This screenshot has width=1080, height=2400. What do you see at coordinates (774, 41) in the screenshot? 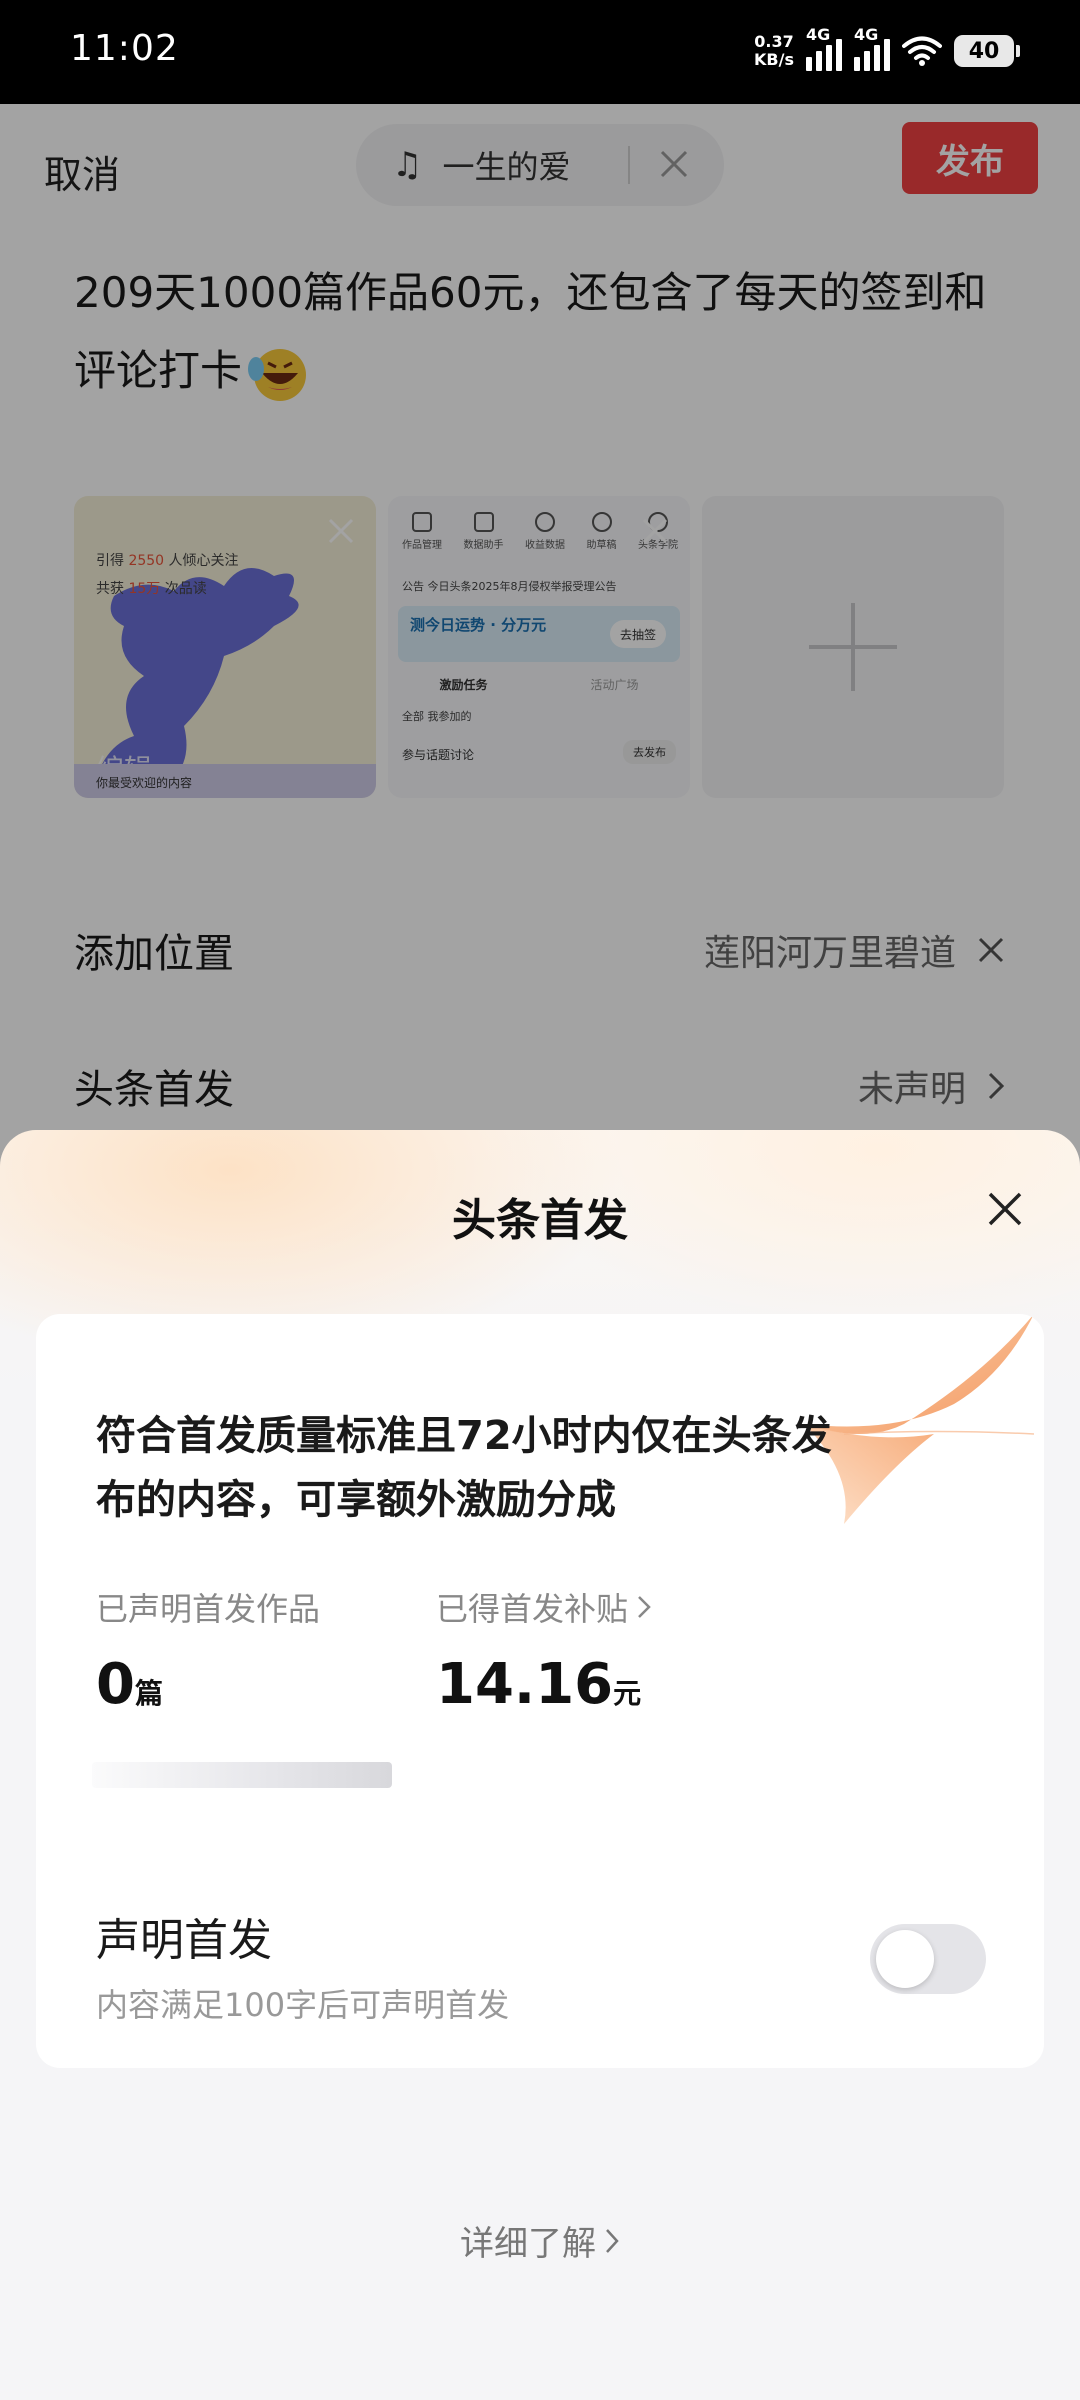
I see `network-speed-value: 0.37` at bounding box center [774, 41].